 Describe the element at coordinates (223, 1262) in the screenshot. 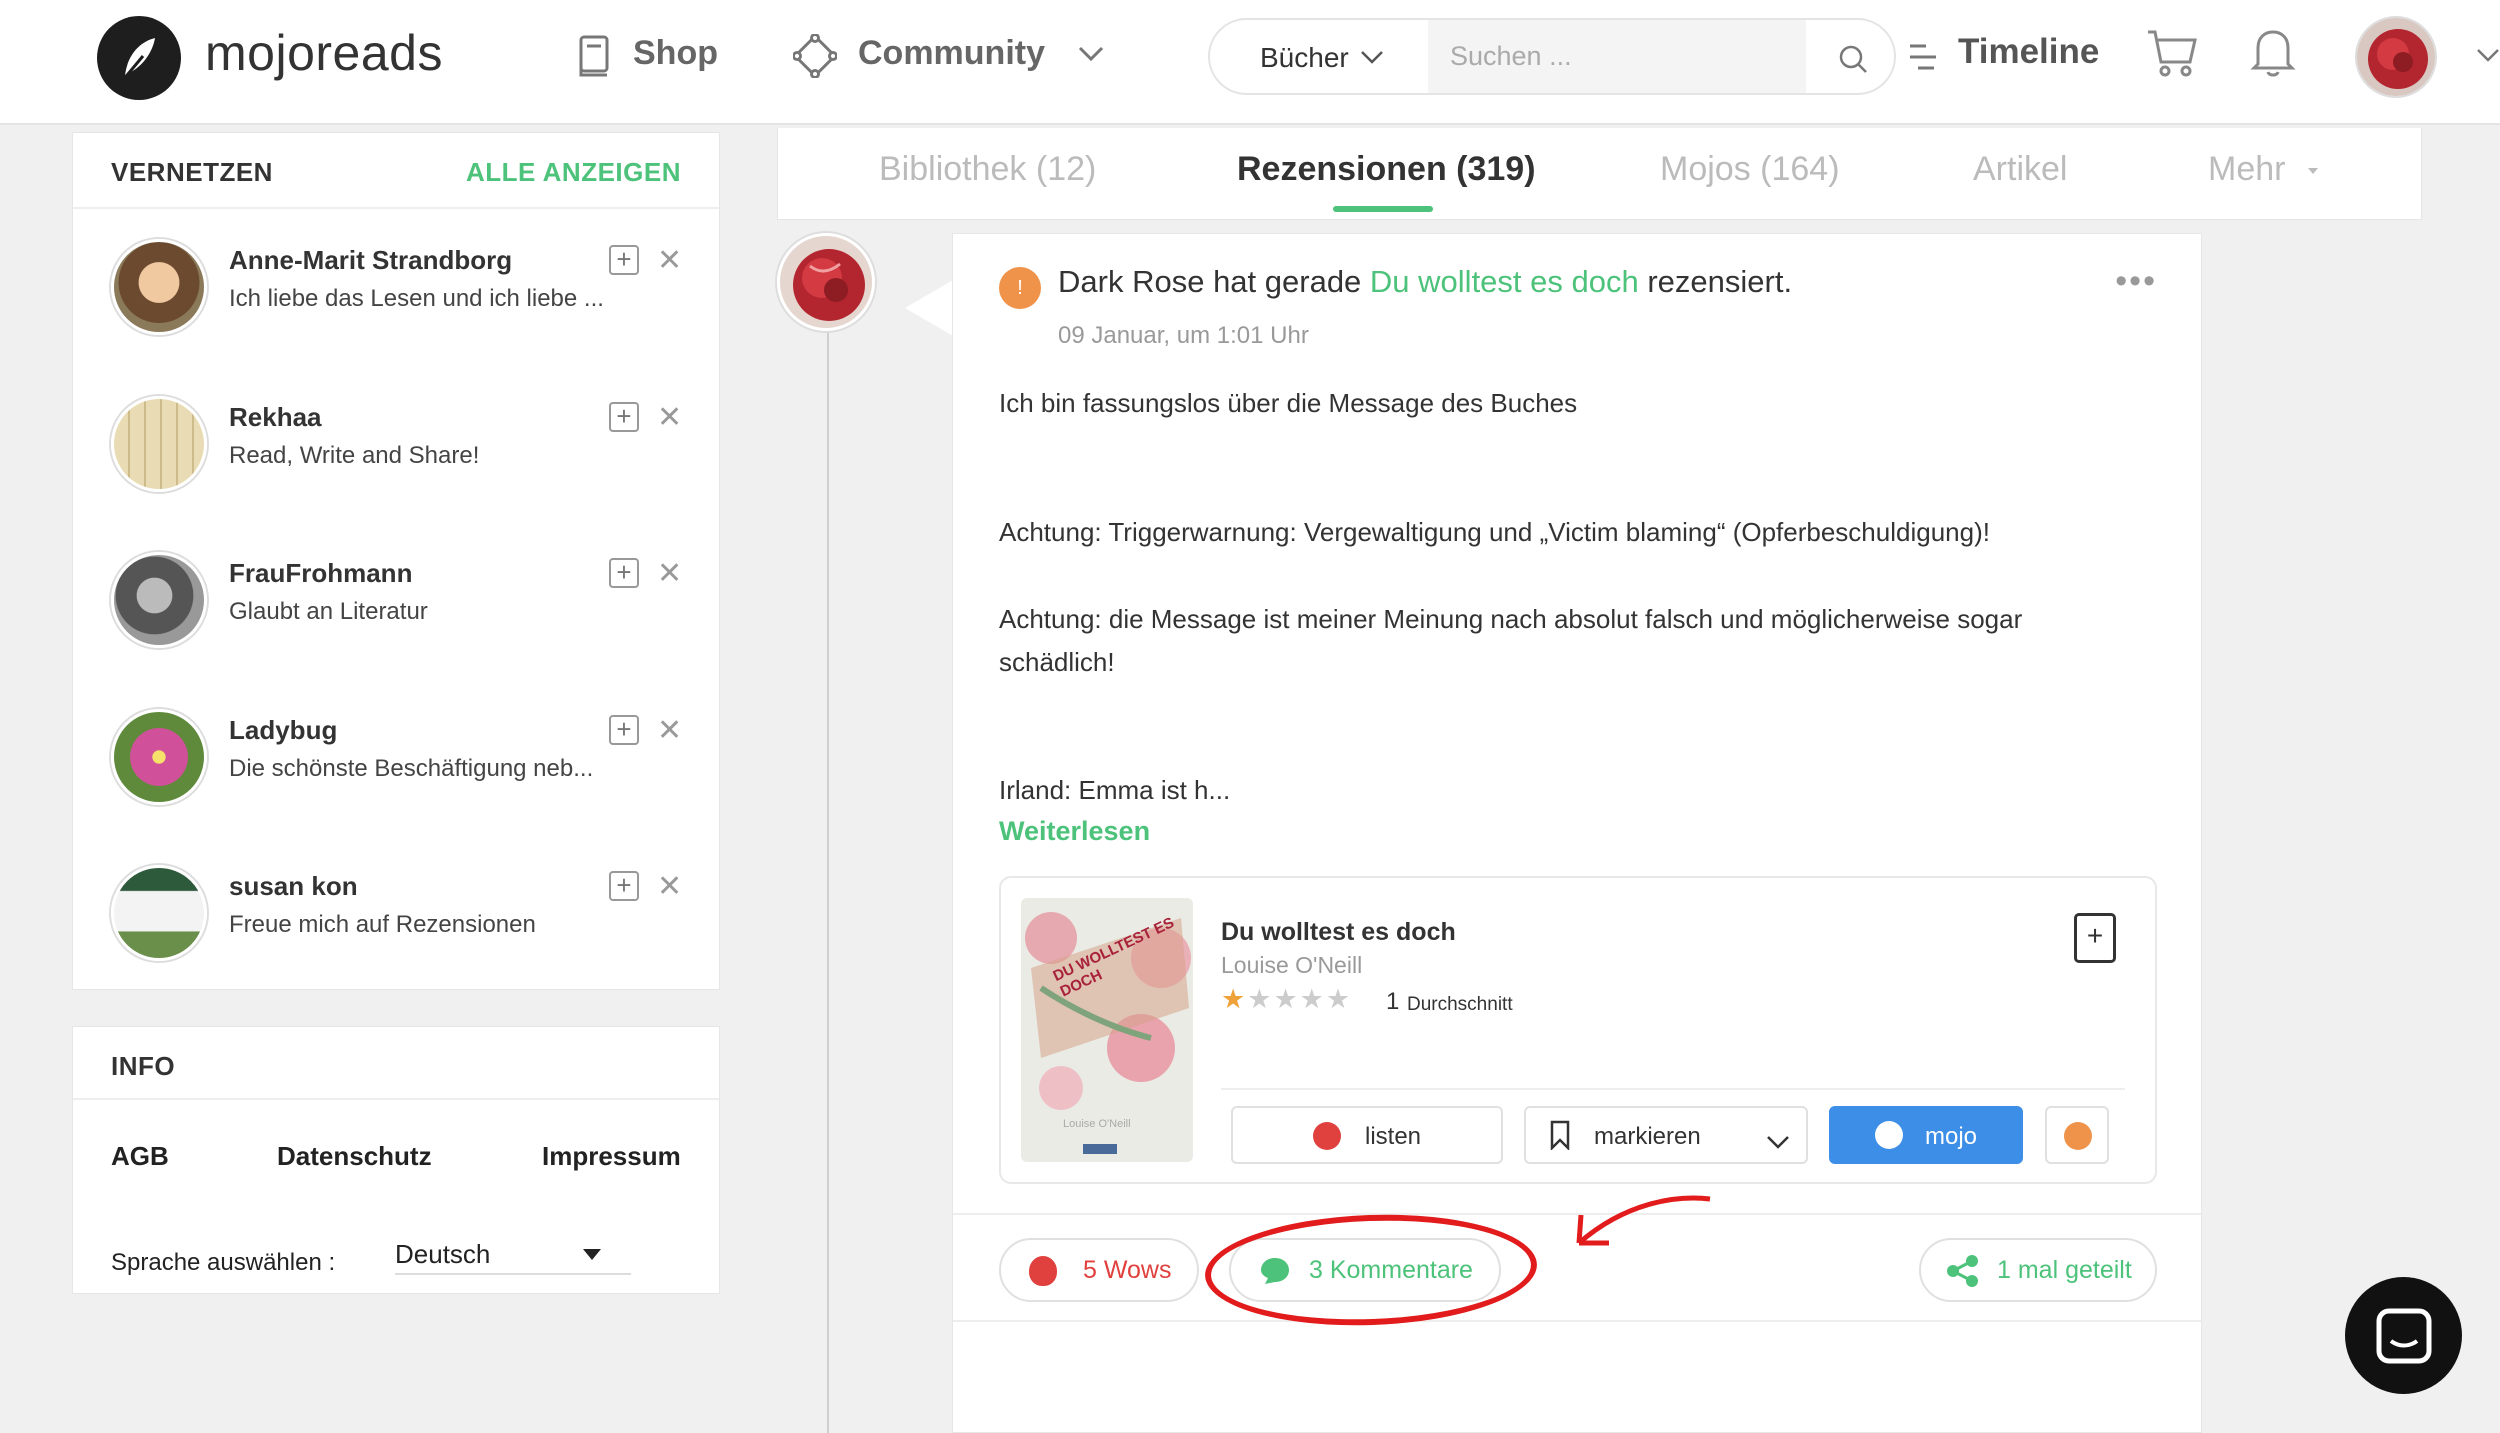

I see `language-label: Sprache auswählen :` at that location.